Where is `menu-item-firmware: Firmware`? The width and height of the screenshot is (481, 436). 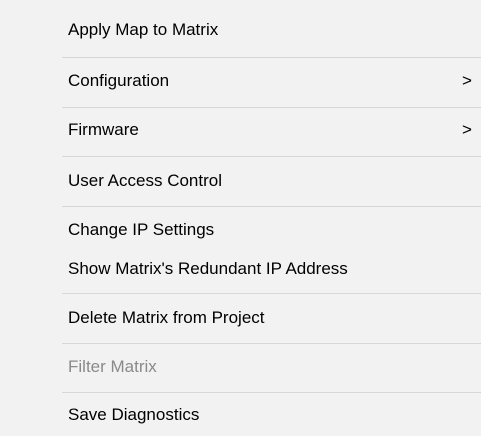
menu-item-firmware: Firmware is located at coordinates (103, 130).